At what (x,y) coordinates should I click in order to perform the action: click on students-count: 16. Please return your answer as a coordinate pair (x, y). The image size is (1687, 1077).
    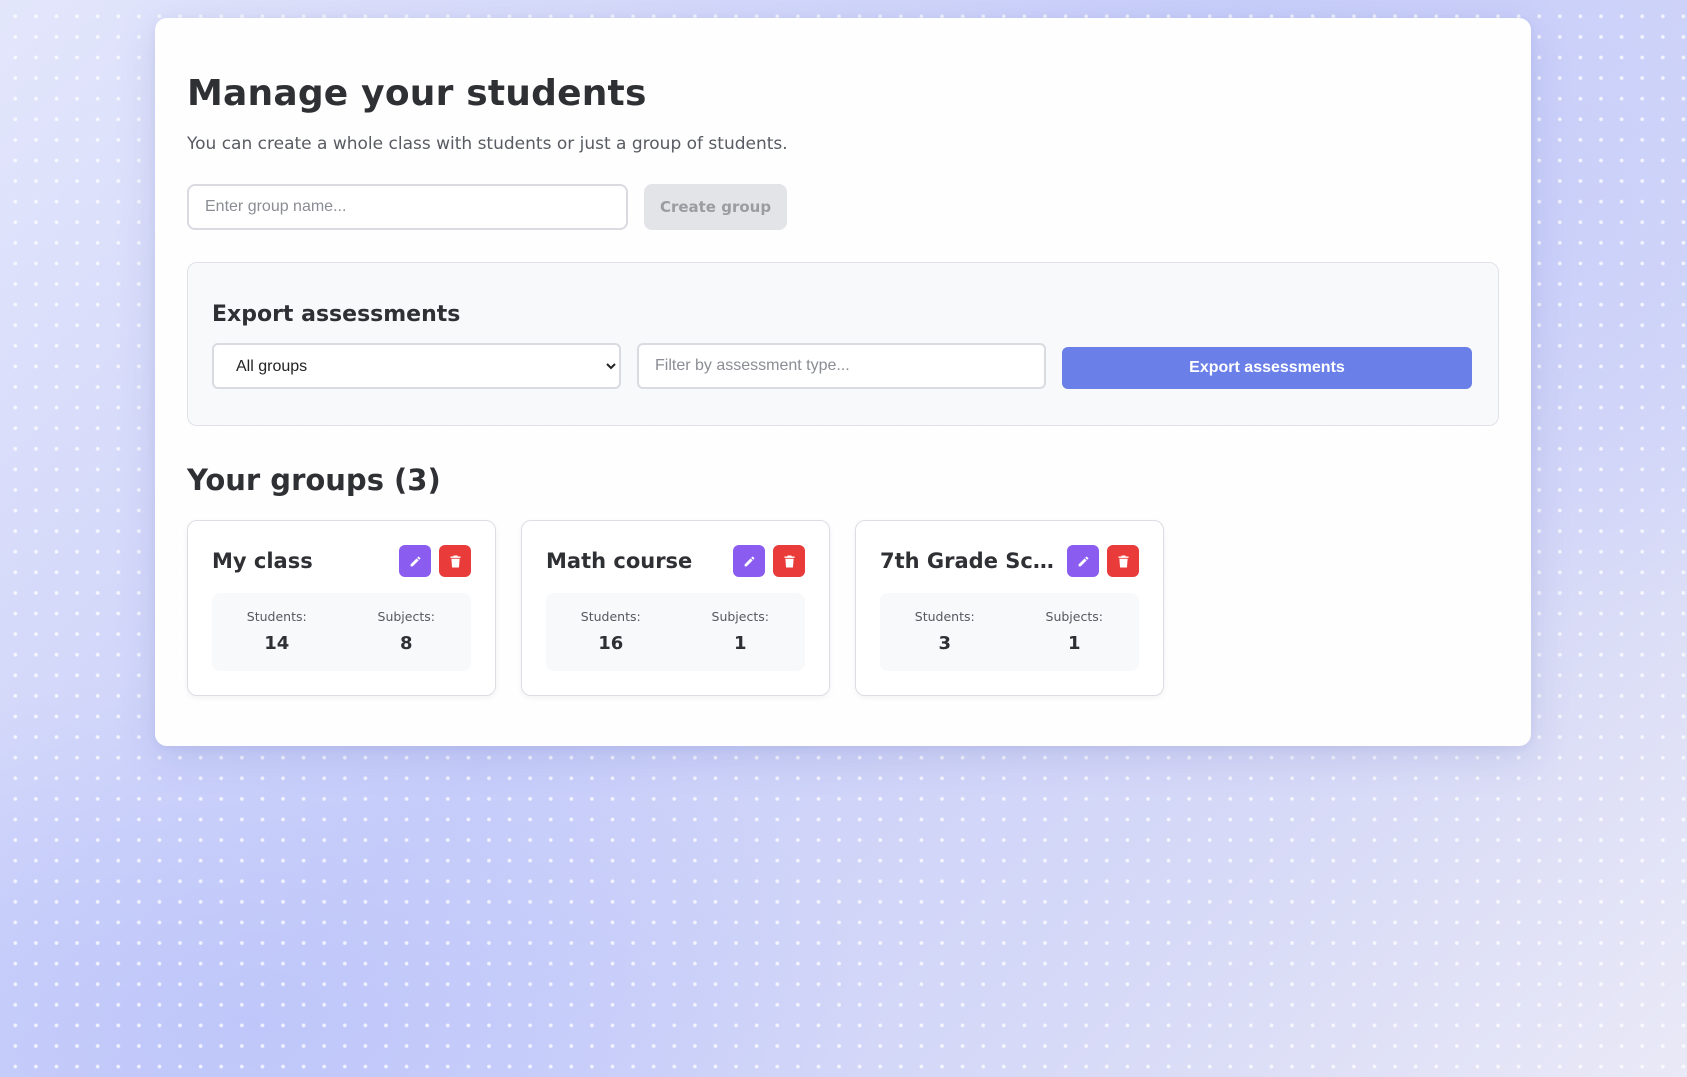
    Looking at the image, I should click on (611, 643).